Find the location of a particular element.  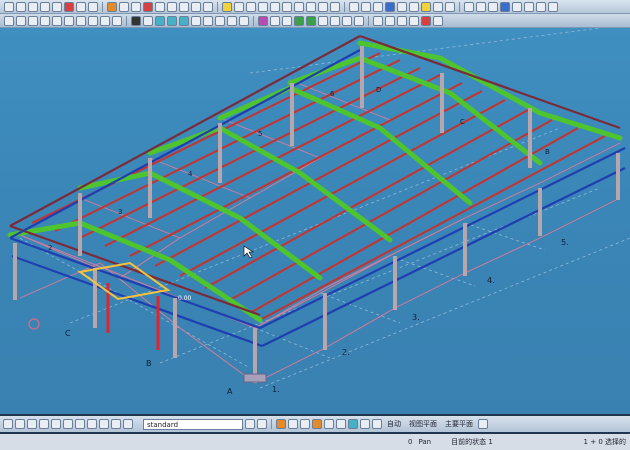

text-icon is located at coordinates (493, 6).